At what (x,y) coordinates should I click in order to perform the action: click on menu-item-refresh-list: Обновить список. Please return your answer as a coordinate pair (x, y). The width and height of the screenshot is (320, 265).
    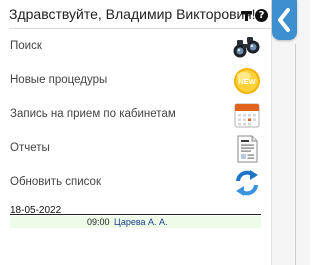
    Looking at the image, I should click on (135, 183).